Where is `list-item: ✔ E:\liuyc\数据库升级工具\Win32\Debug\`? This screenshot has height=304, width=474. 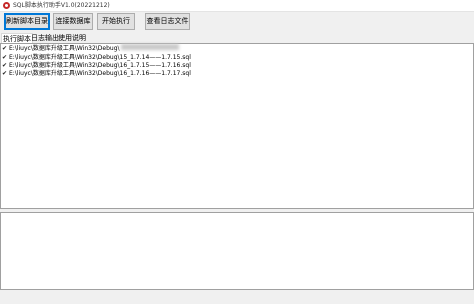 list-item: ✔ E:\liuyc\数据库升级工具\Win32\Debug\ is located at coordinates (61, 48).